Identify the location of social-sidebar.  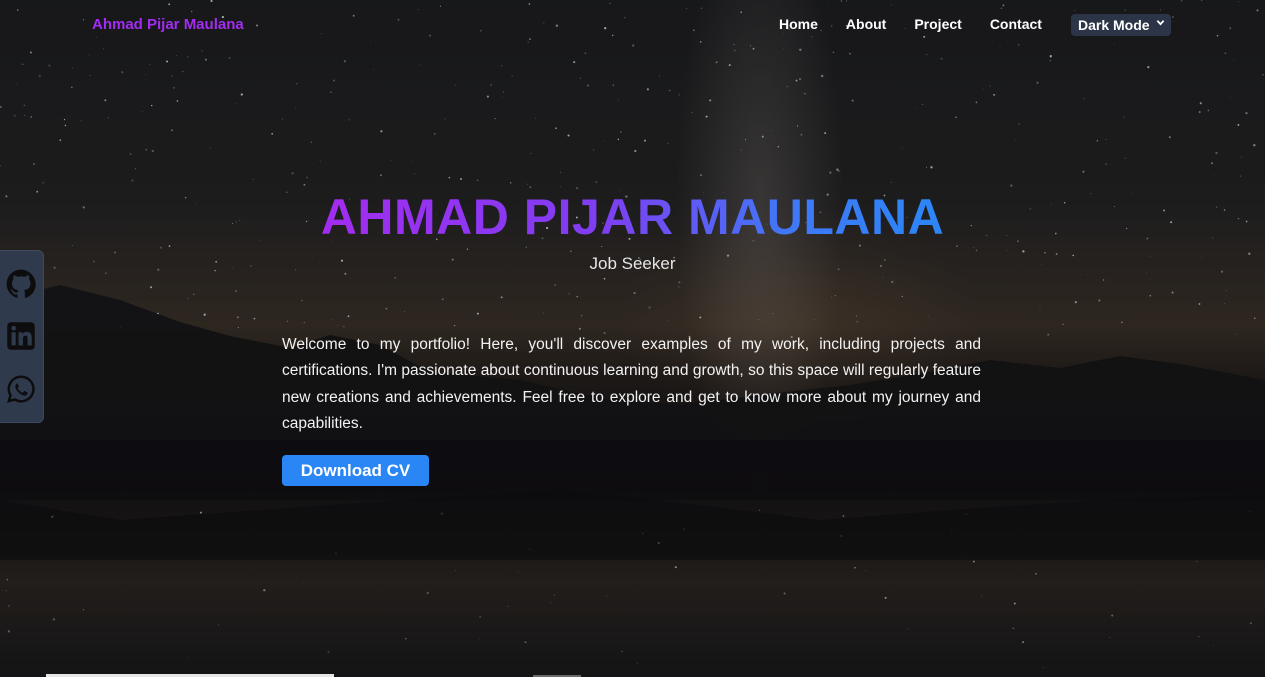
(22, 336).